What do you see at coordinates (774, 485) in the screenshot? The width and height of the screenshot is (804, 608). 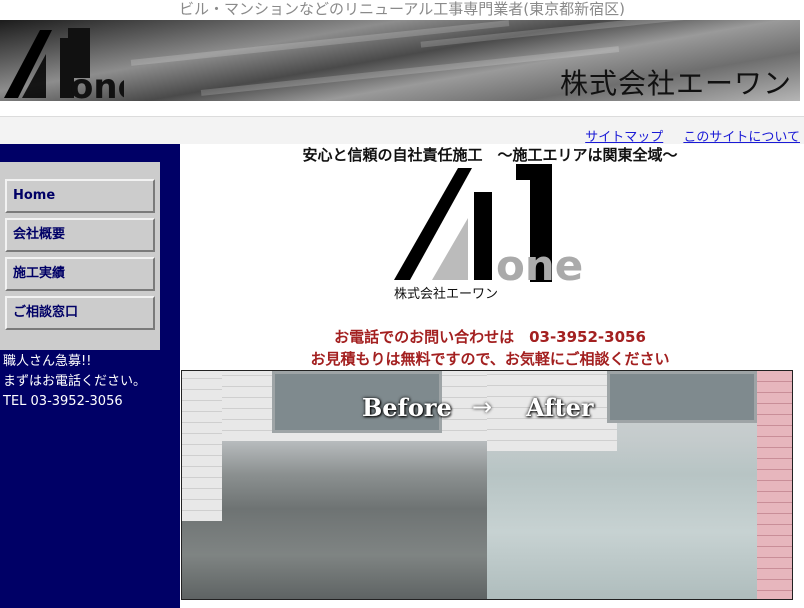 I see `railing` at bounding box center [774, 485].